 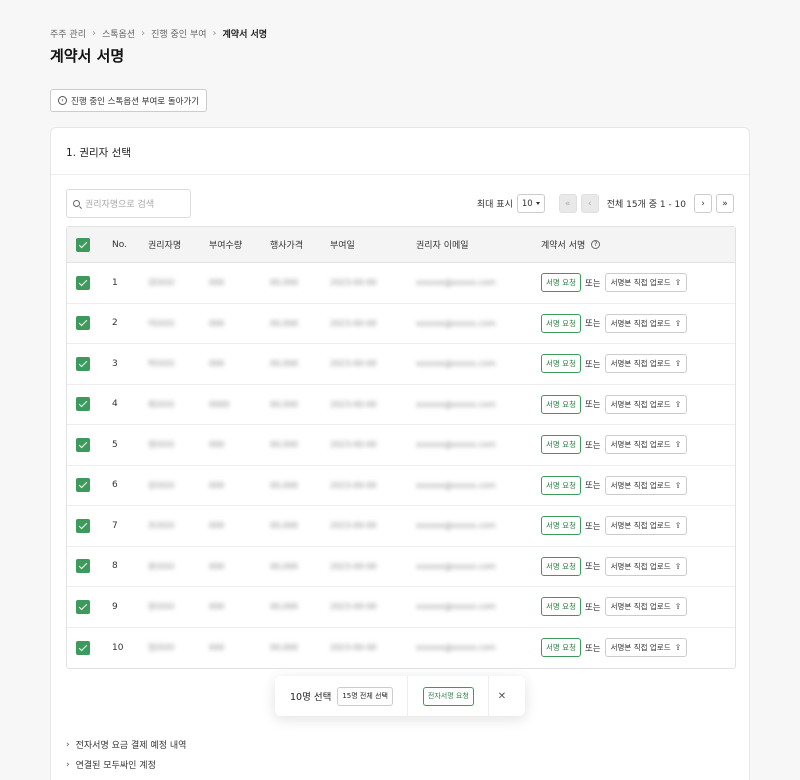 I want to click on search-input: 권리자명으로 검색, so click(x=128, y=203).